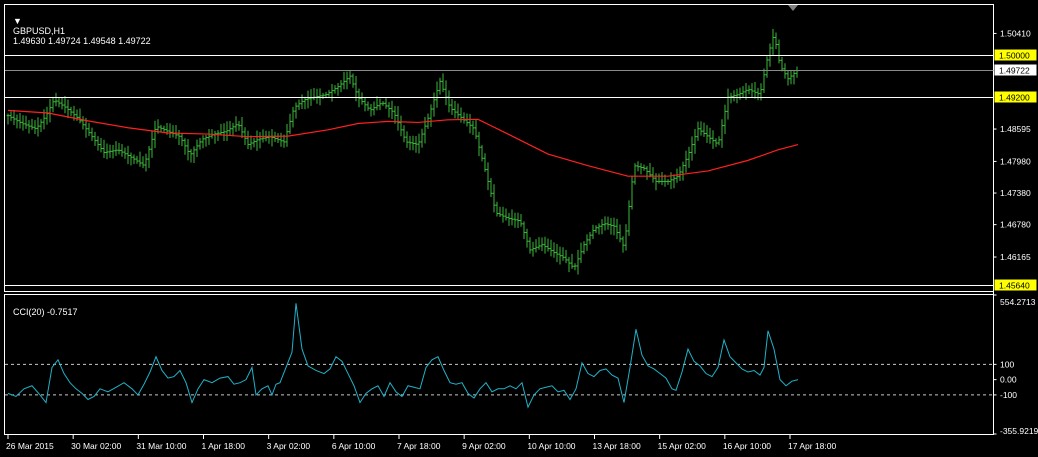 The height and width of the screenshot is (457, 1038). Describe the element at coordinates (1015, 257) in the screenshot. I see `price-axis-label: 1.46165` at that location.